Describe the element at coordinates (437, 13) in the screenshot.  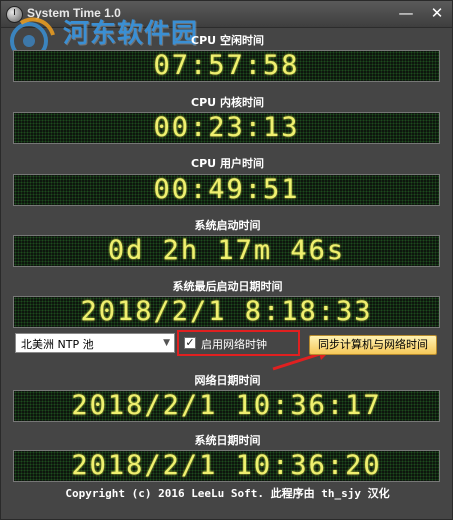
I see `close-button: ✕` at that location.